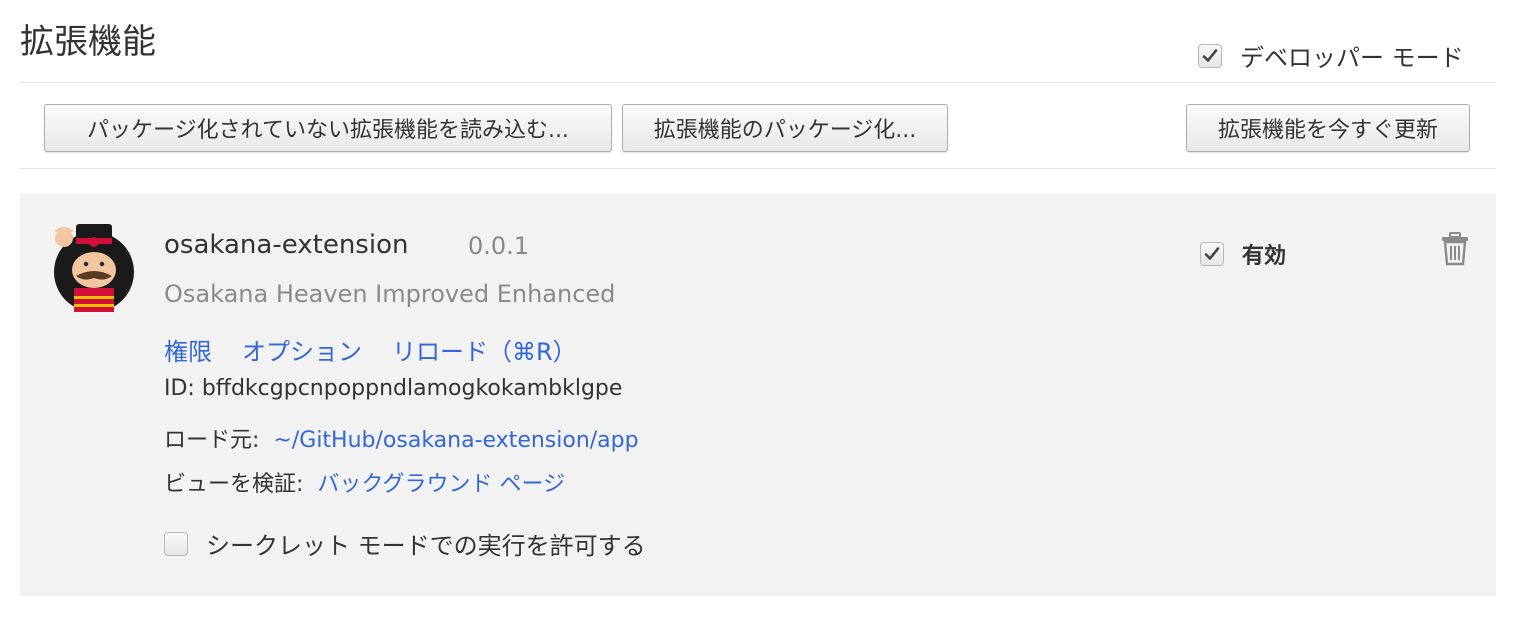 The width and height of the screenshot is (1528, 624). Describe the element at coordinates (441, 484) in the screenshot. I see `background-page-link: バックグラウンド ページ` at that location.